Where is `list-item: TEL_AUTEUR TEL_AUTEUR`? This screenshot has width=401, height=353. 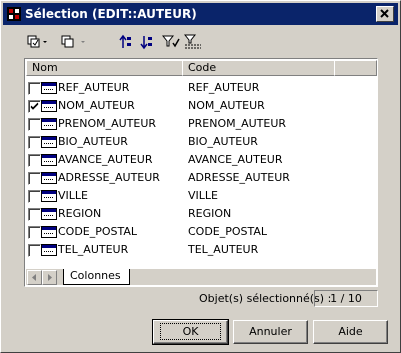 list-item: TEL_AUTEUR TEL_AUTEUR is located at coordinates (201, 250).